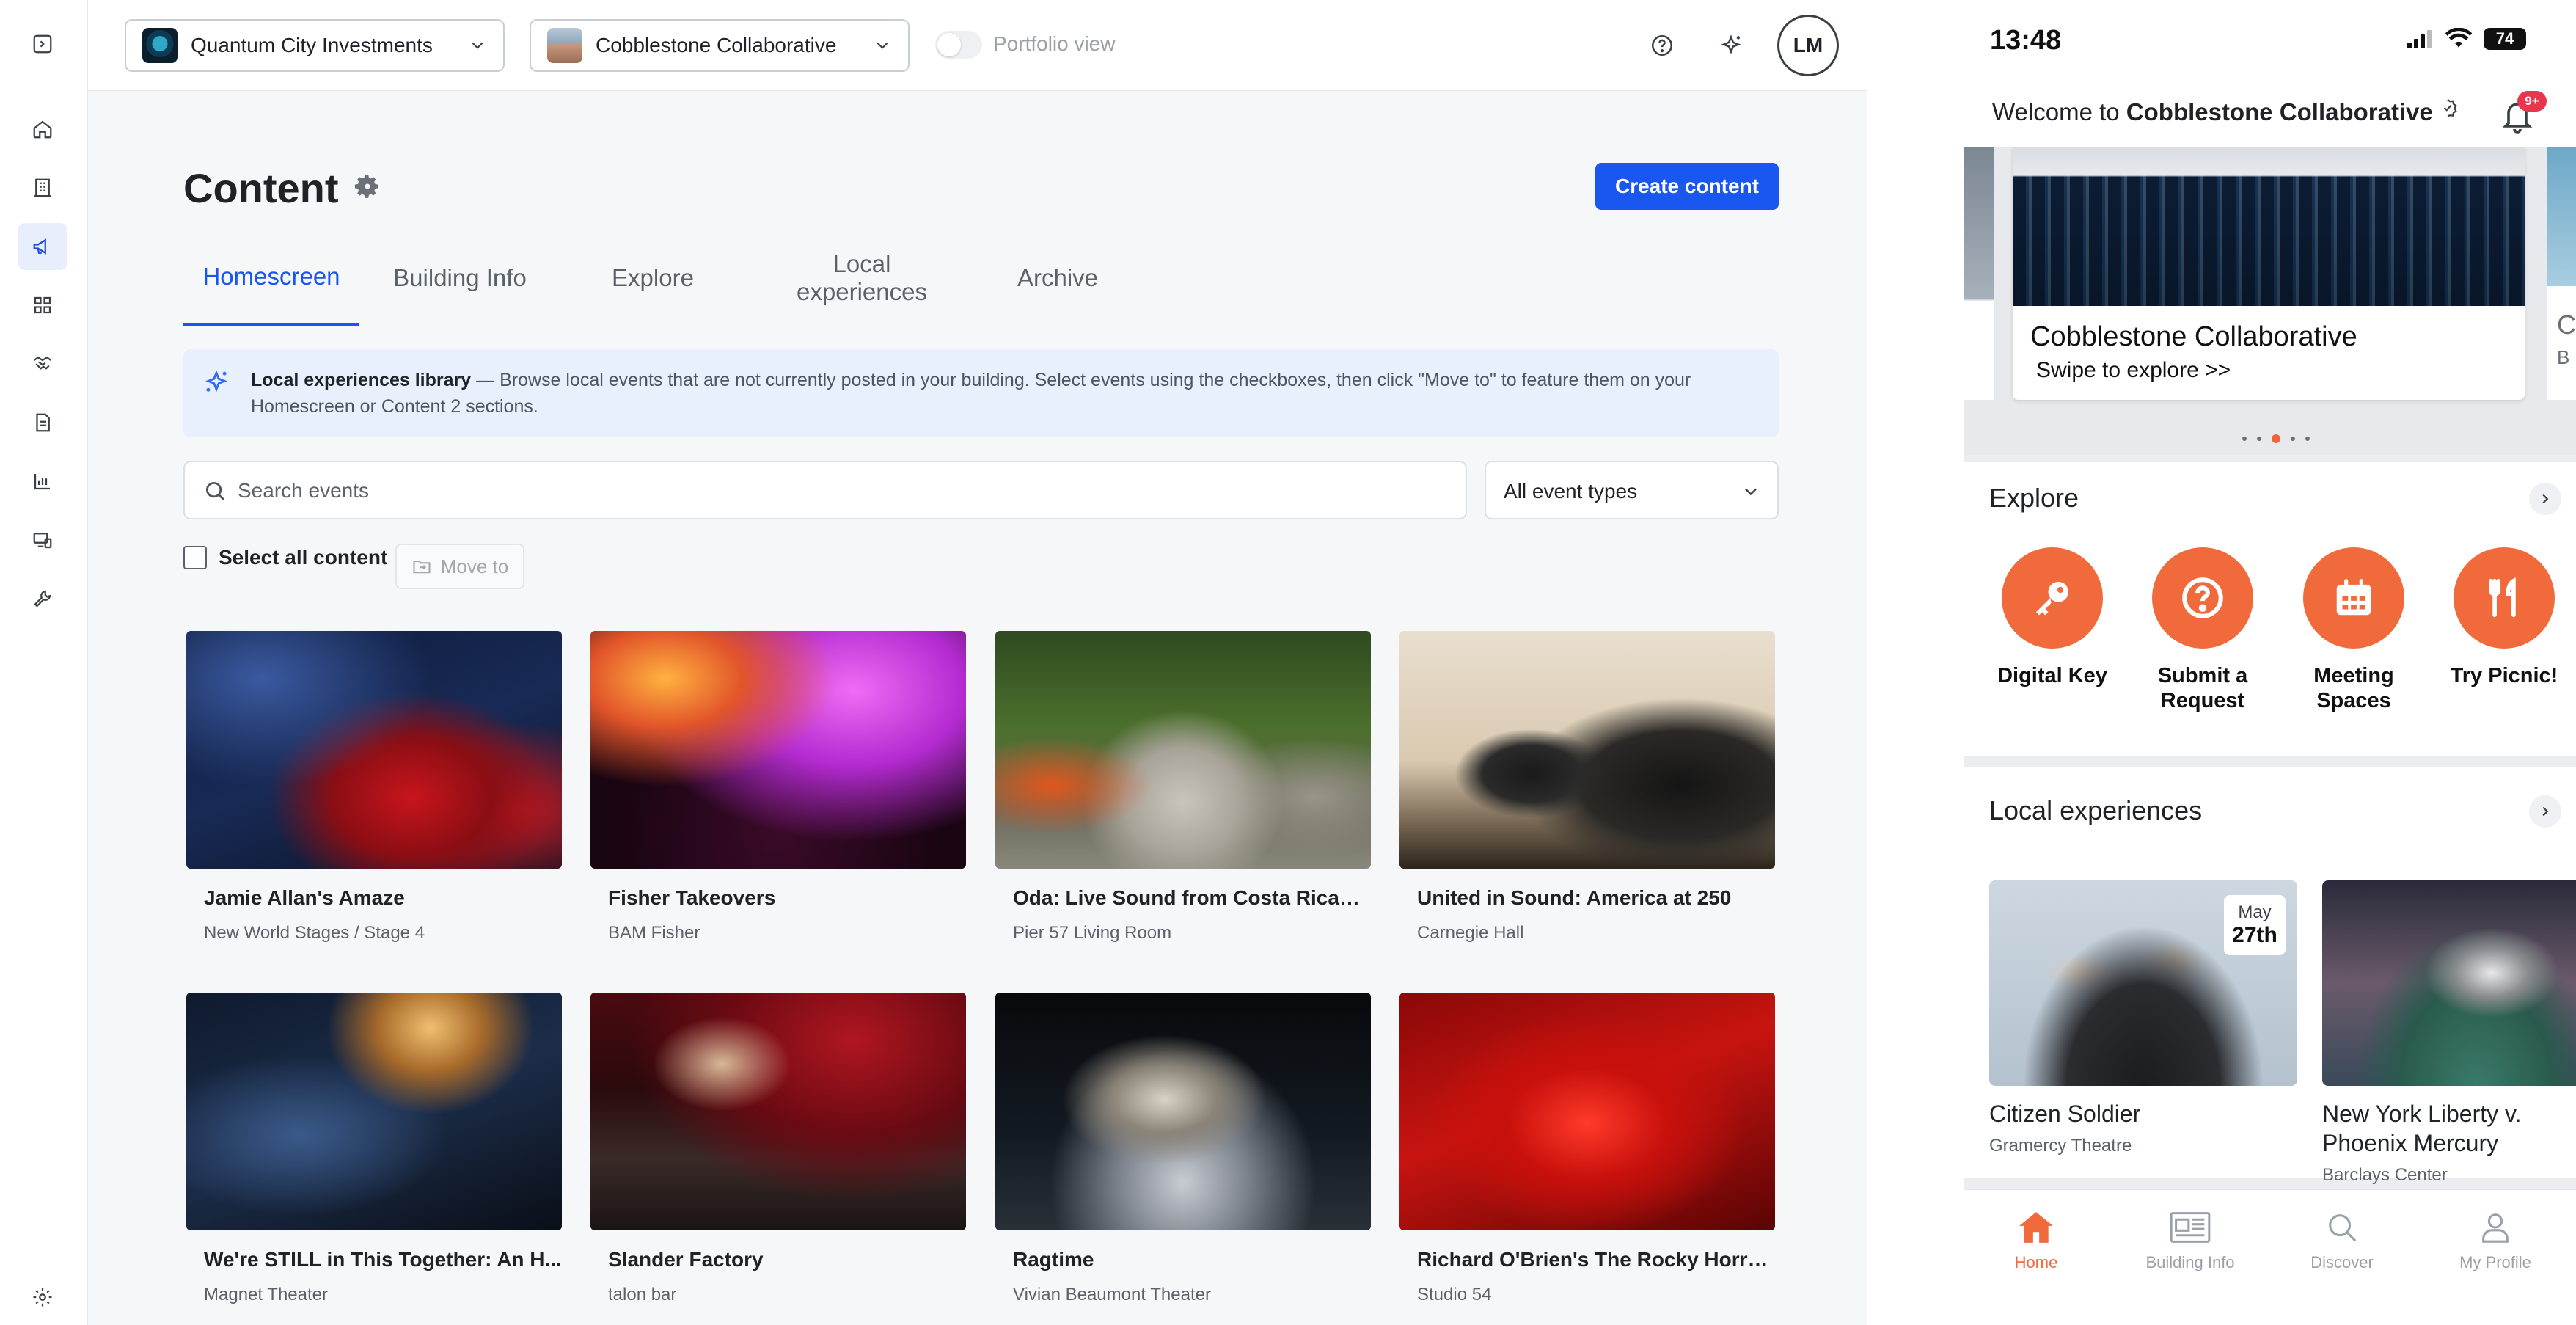 The height and width of the screenshot is (1325, 2576). I want to click on sidebar-item-content, so click(42, 247).